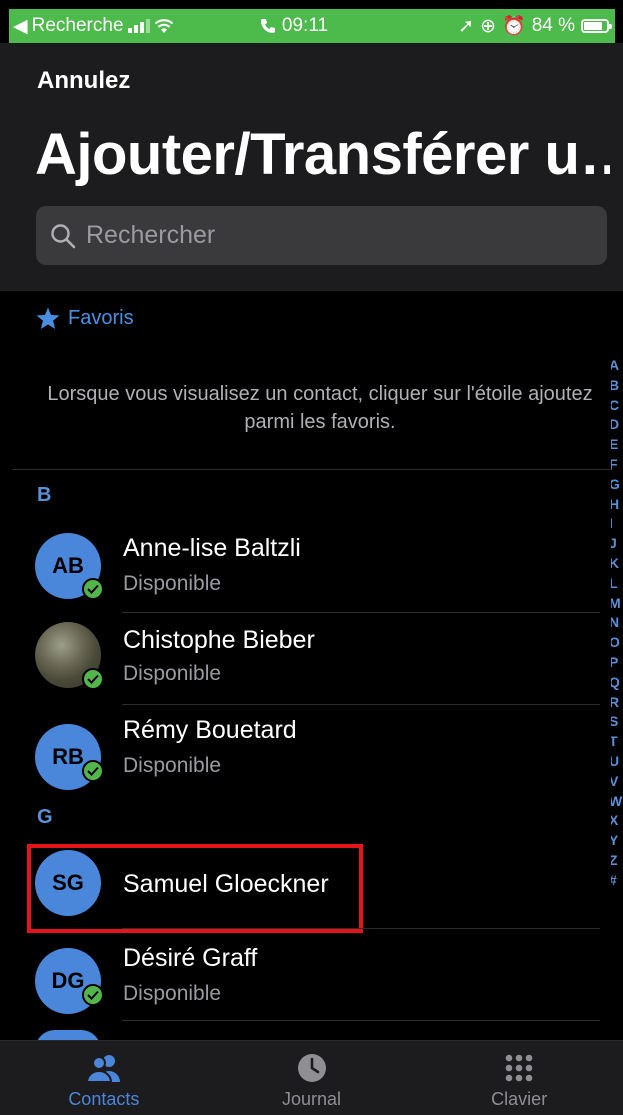 Image resolution: width=623 pixels, height=1115 pixels. What do you see at coordinates (68, 756) in the screenshot?
I see `avatar-initials: RB` at bounding box center [68, 756].